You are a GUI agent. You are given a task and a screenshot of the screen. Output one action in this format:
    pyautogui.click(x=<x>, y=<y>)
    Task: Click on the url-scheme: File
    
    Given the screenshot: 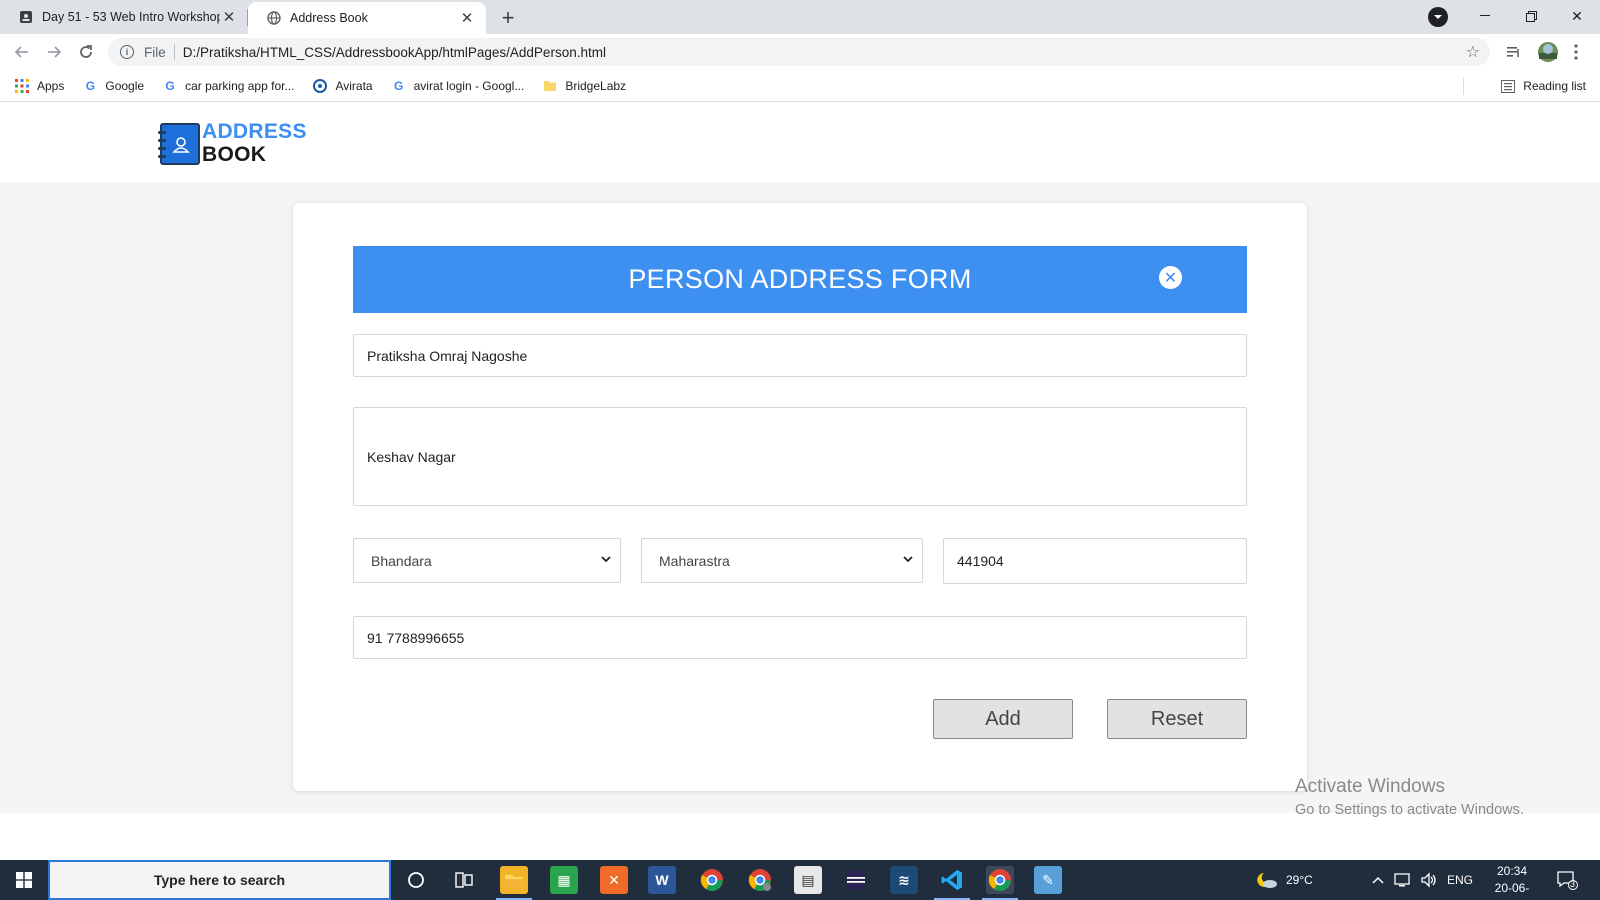 What is the action you would take?
    pyautogui.click(x=155, y=52)
    